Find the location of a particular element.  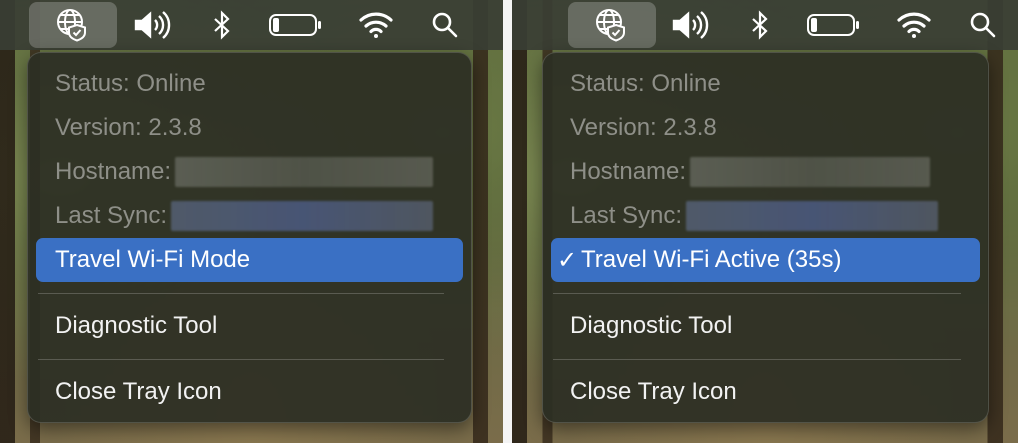

travel-wifi-item: ✓ Travel Wi-Fi Active (35s) is located at coordinates (765, 260).